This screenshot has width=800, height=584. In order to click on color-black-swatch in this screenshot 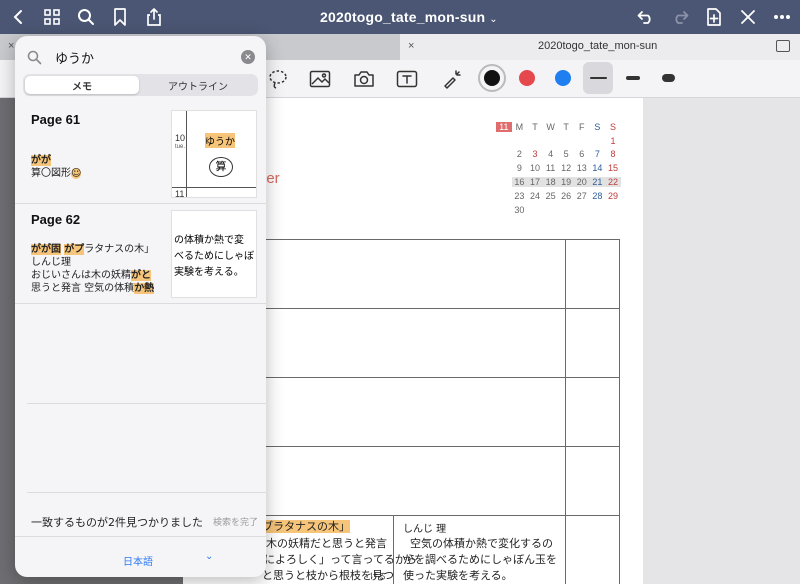, I will do `click(492, 78)`.